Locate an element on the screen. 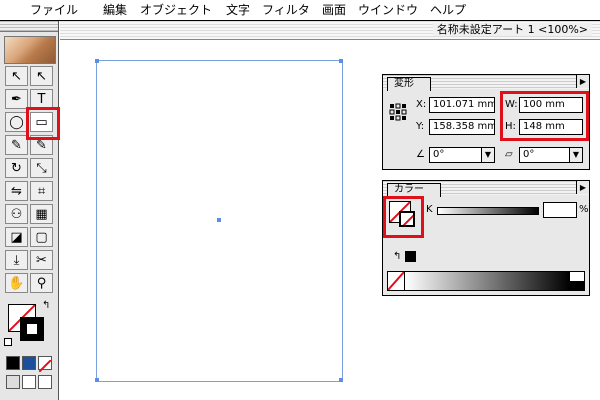 The image size is (600, 400). screen-mode-full-icon is located at coordinates (45, 382).